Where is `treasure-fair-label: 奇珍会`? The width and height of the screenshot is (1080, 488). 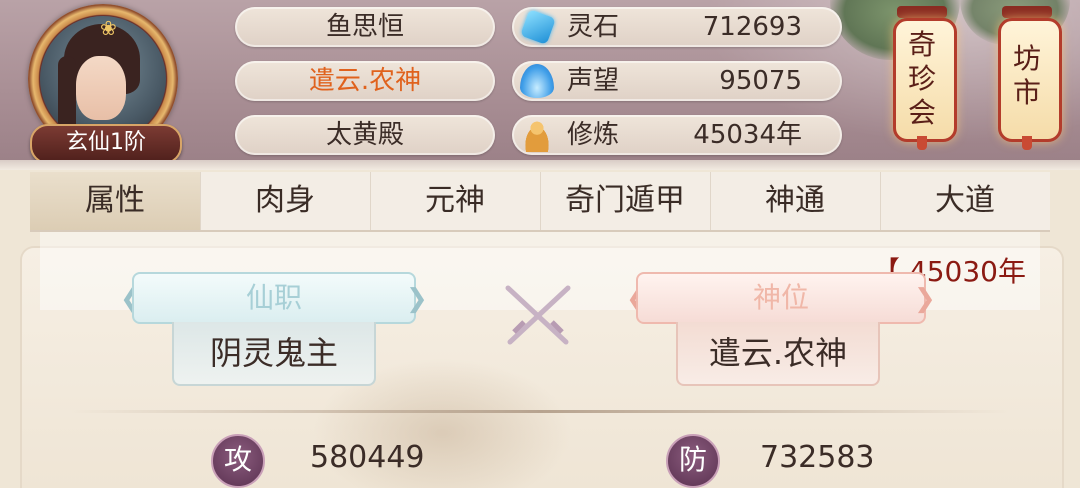 treasure-fair-label: 奇珍会 is located at coordinates (921, 78).